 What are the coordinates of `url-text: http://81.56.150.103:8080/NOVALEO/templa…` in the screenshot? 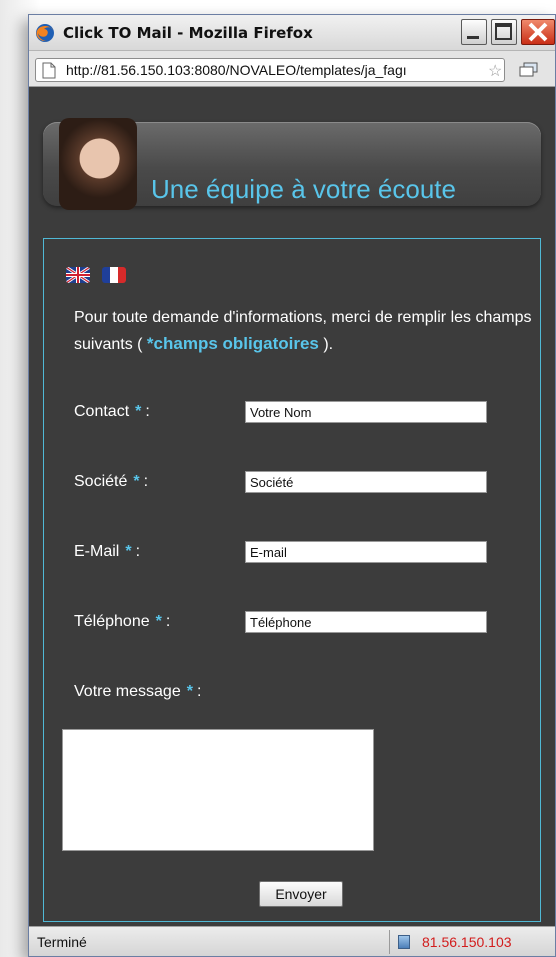 It's located at (236, 70).